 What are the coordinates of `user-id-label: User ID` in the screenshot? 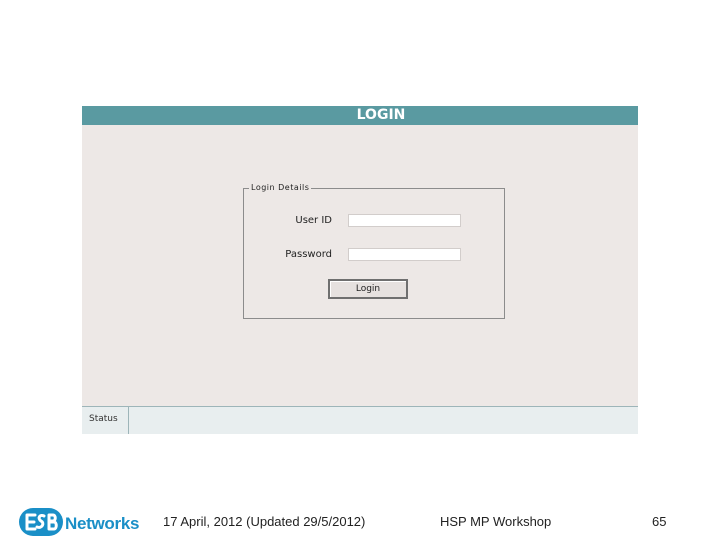 It's located at (313, 220).